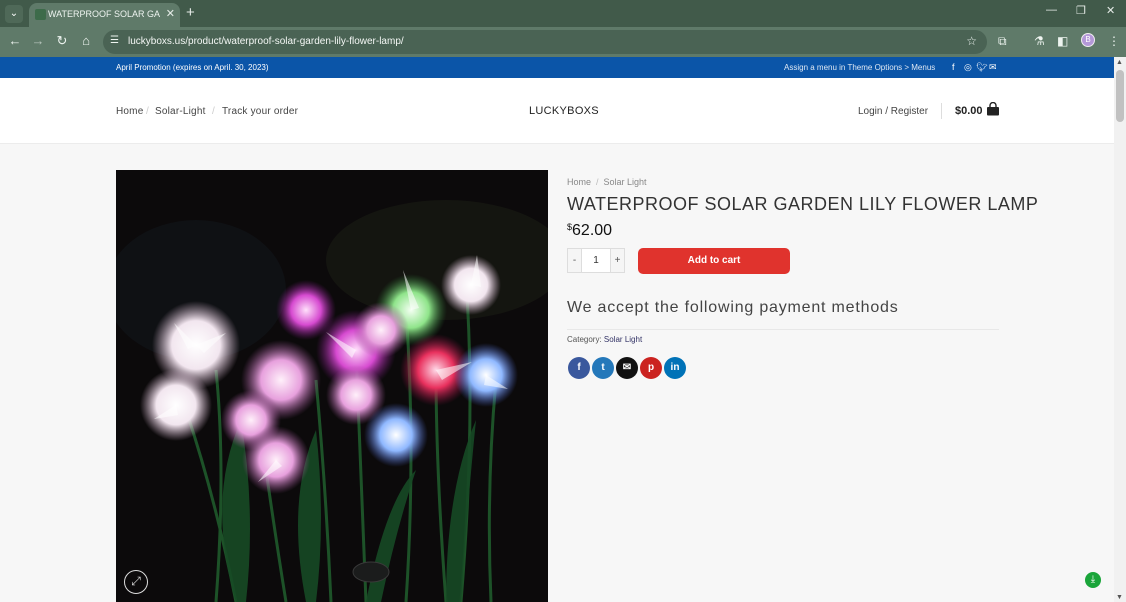 The image size is (1126, 602). What do you see at coordinates (180, 111) in the screenshot?
I see `nav-solar-light: Solar-Light` at bounding box center [180, 111].